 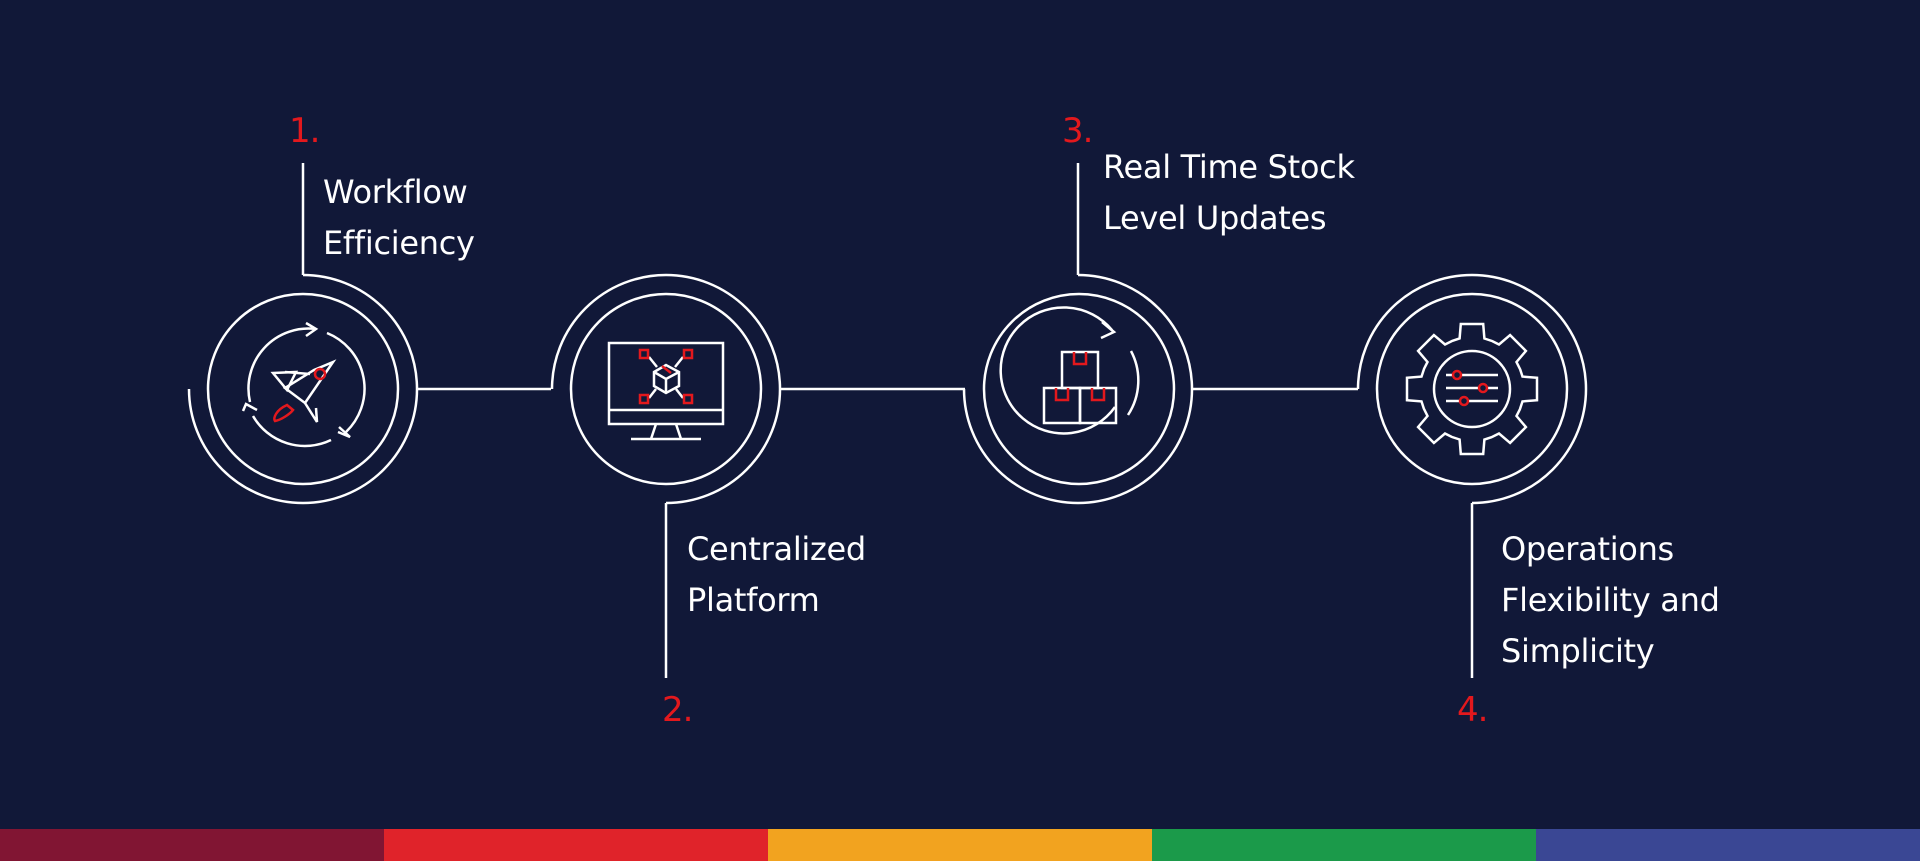 I want to click on step-3-number: 3., so click(x=1077, y=131).